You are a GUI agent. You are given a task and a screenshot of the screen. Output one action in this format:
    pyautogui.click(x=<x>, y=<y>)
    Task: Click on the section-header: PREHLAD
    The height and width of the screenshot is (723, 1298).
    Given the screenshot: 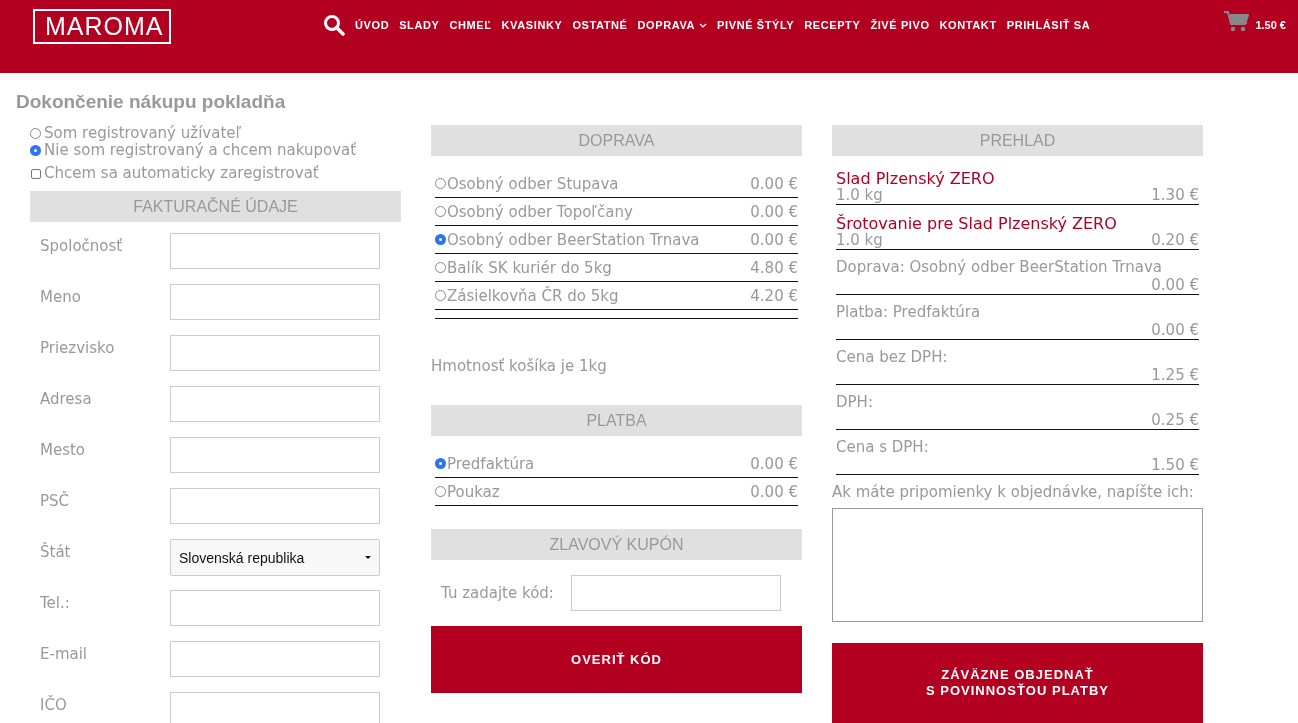 What is the action you would take?
    pyautogui.click(x=1017, y=140)
    